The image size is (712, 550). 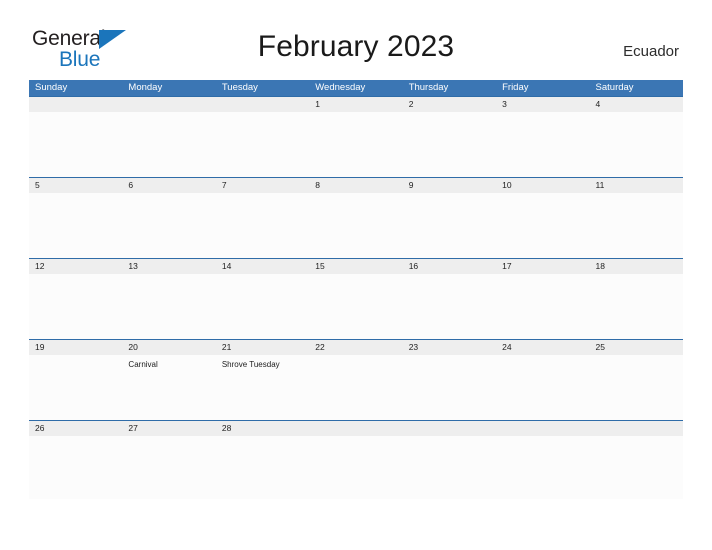 I want to click on day-number: 15, so click(x=320, y=266).